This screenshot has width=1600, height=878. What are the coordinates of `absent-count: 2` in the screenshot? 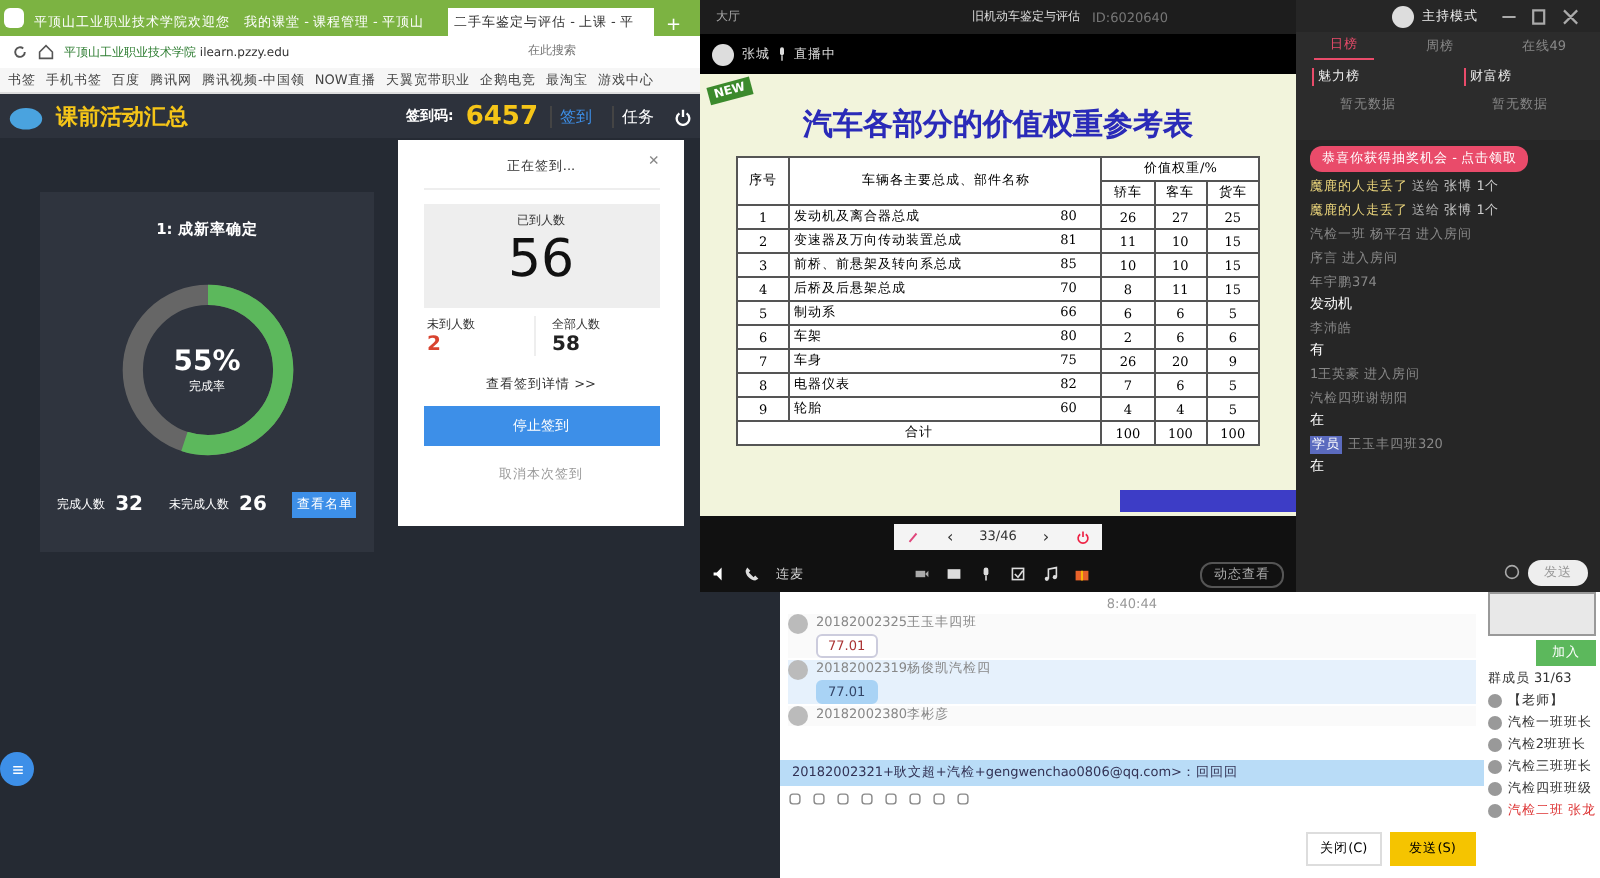 It's located at (435, 345).